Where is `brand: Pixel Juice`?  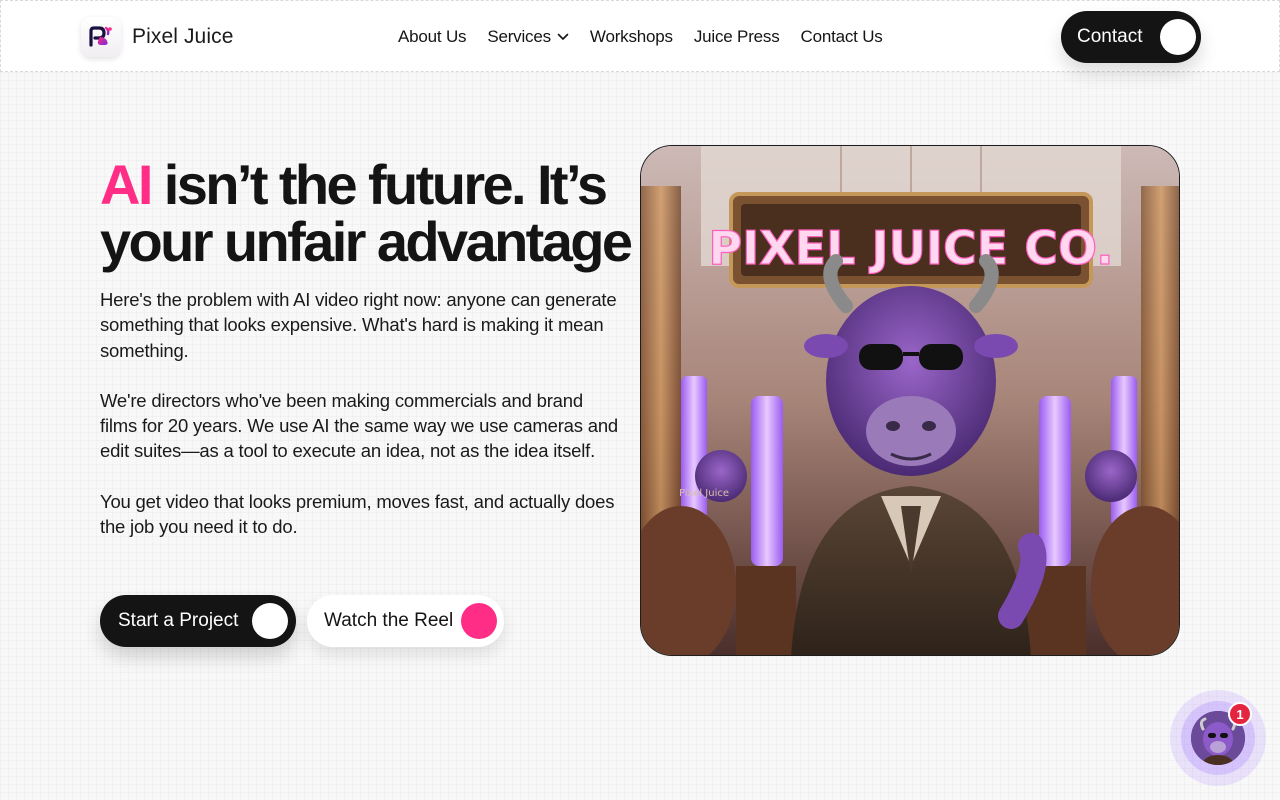
brand: Pixel Juice is located at coordinates (157, 37).